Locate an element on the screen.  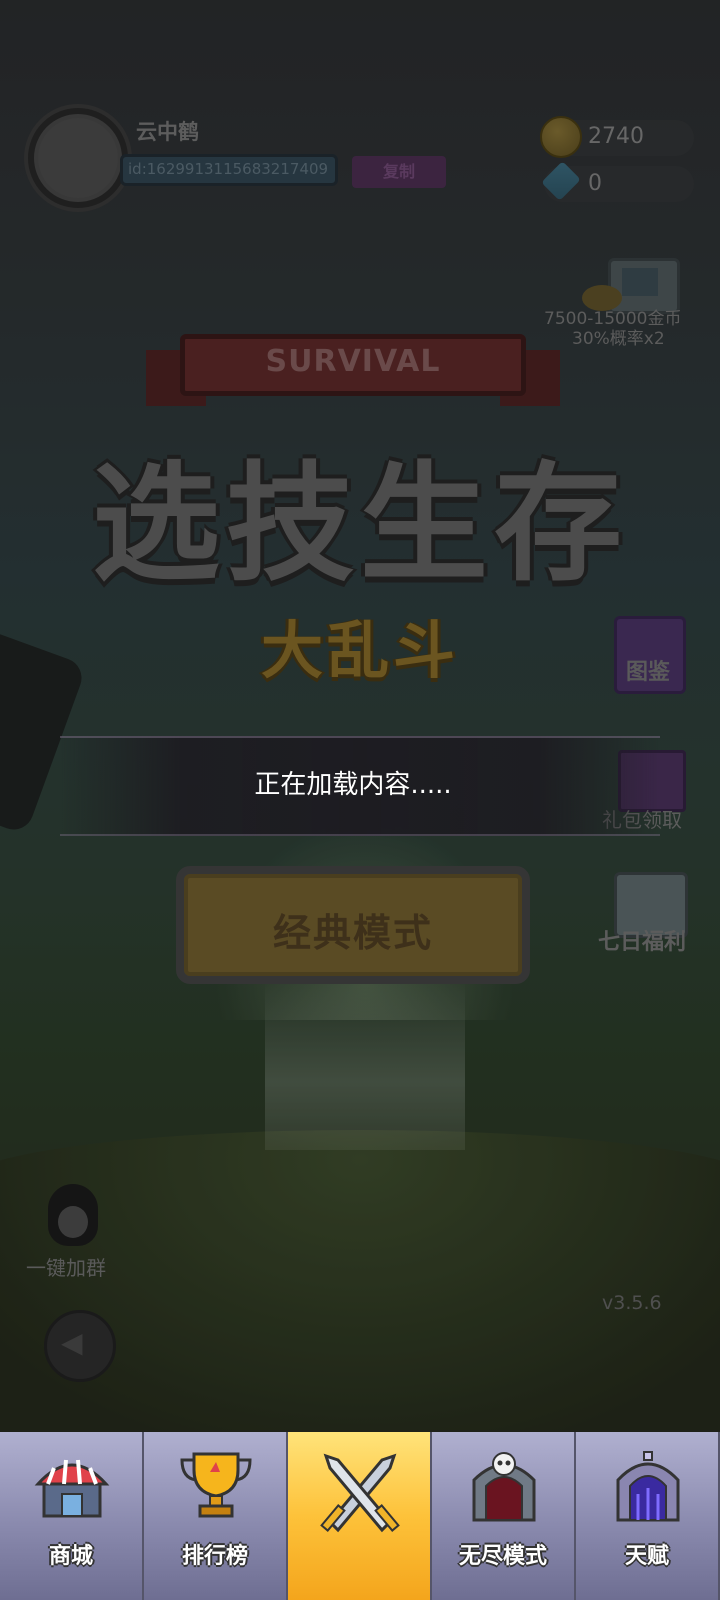
player-id: id:1629913115683217409 is located at coordinates (228, 169).